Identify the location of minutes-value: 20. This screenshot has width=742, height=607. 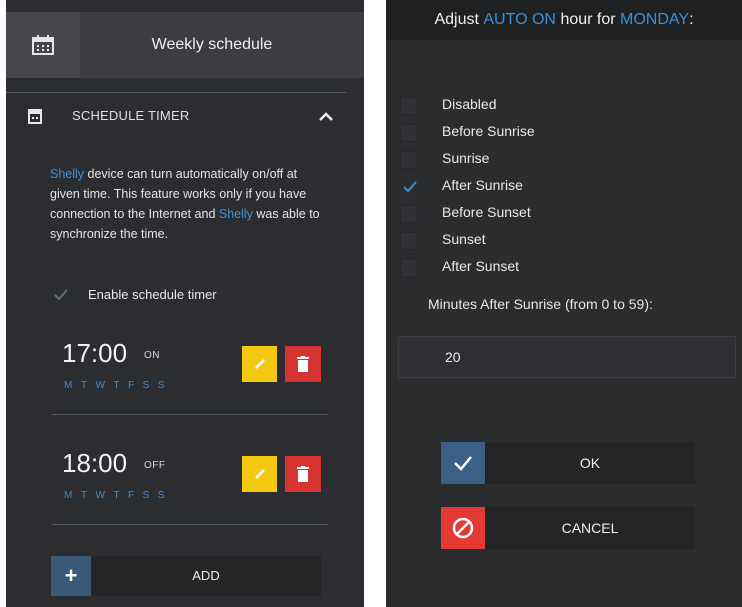
(453, 357).